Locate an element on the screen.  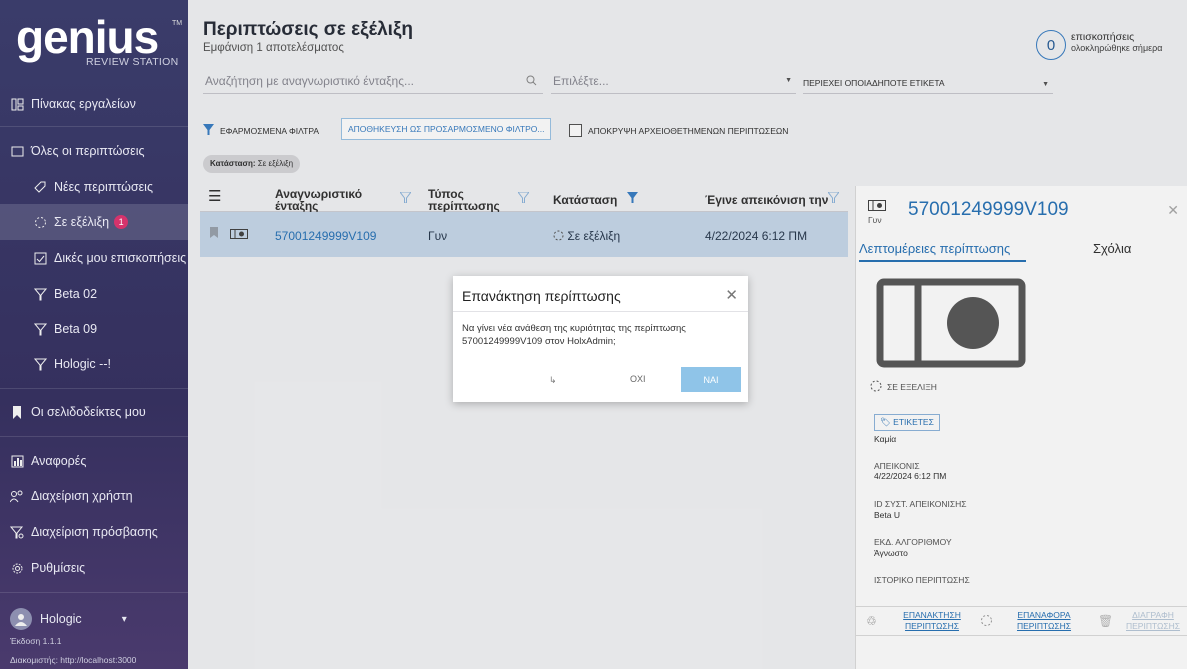
sidebar-item-label: Όλες οι περιπτώσεις is located at coordinates (88, 151).